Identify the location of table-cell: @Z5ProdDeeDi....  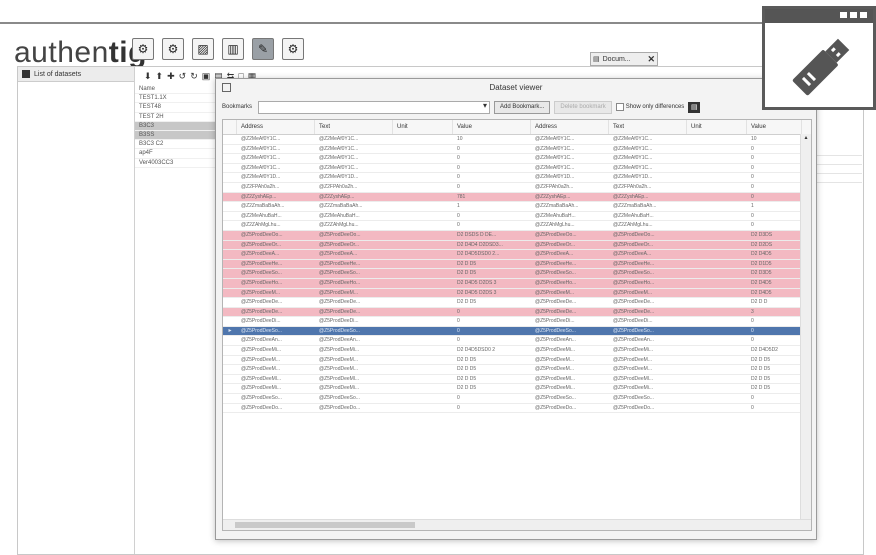
(261, 321).